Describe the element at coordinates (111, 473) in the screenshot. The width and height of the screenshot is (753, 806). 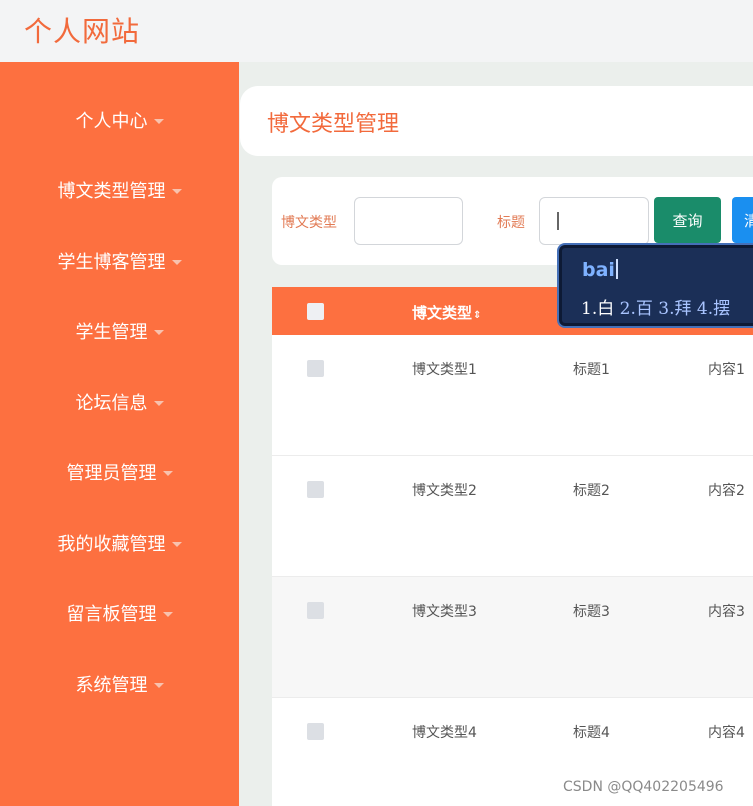
I see `sidebar-item-label: 管理员管理` at that location.